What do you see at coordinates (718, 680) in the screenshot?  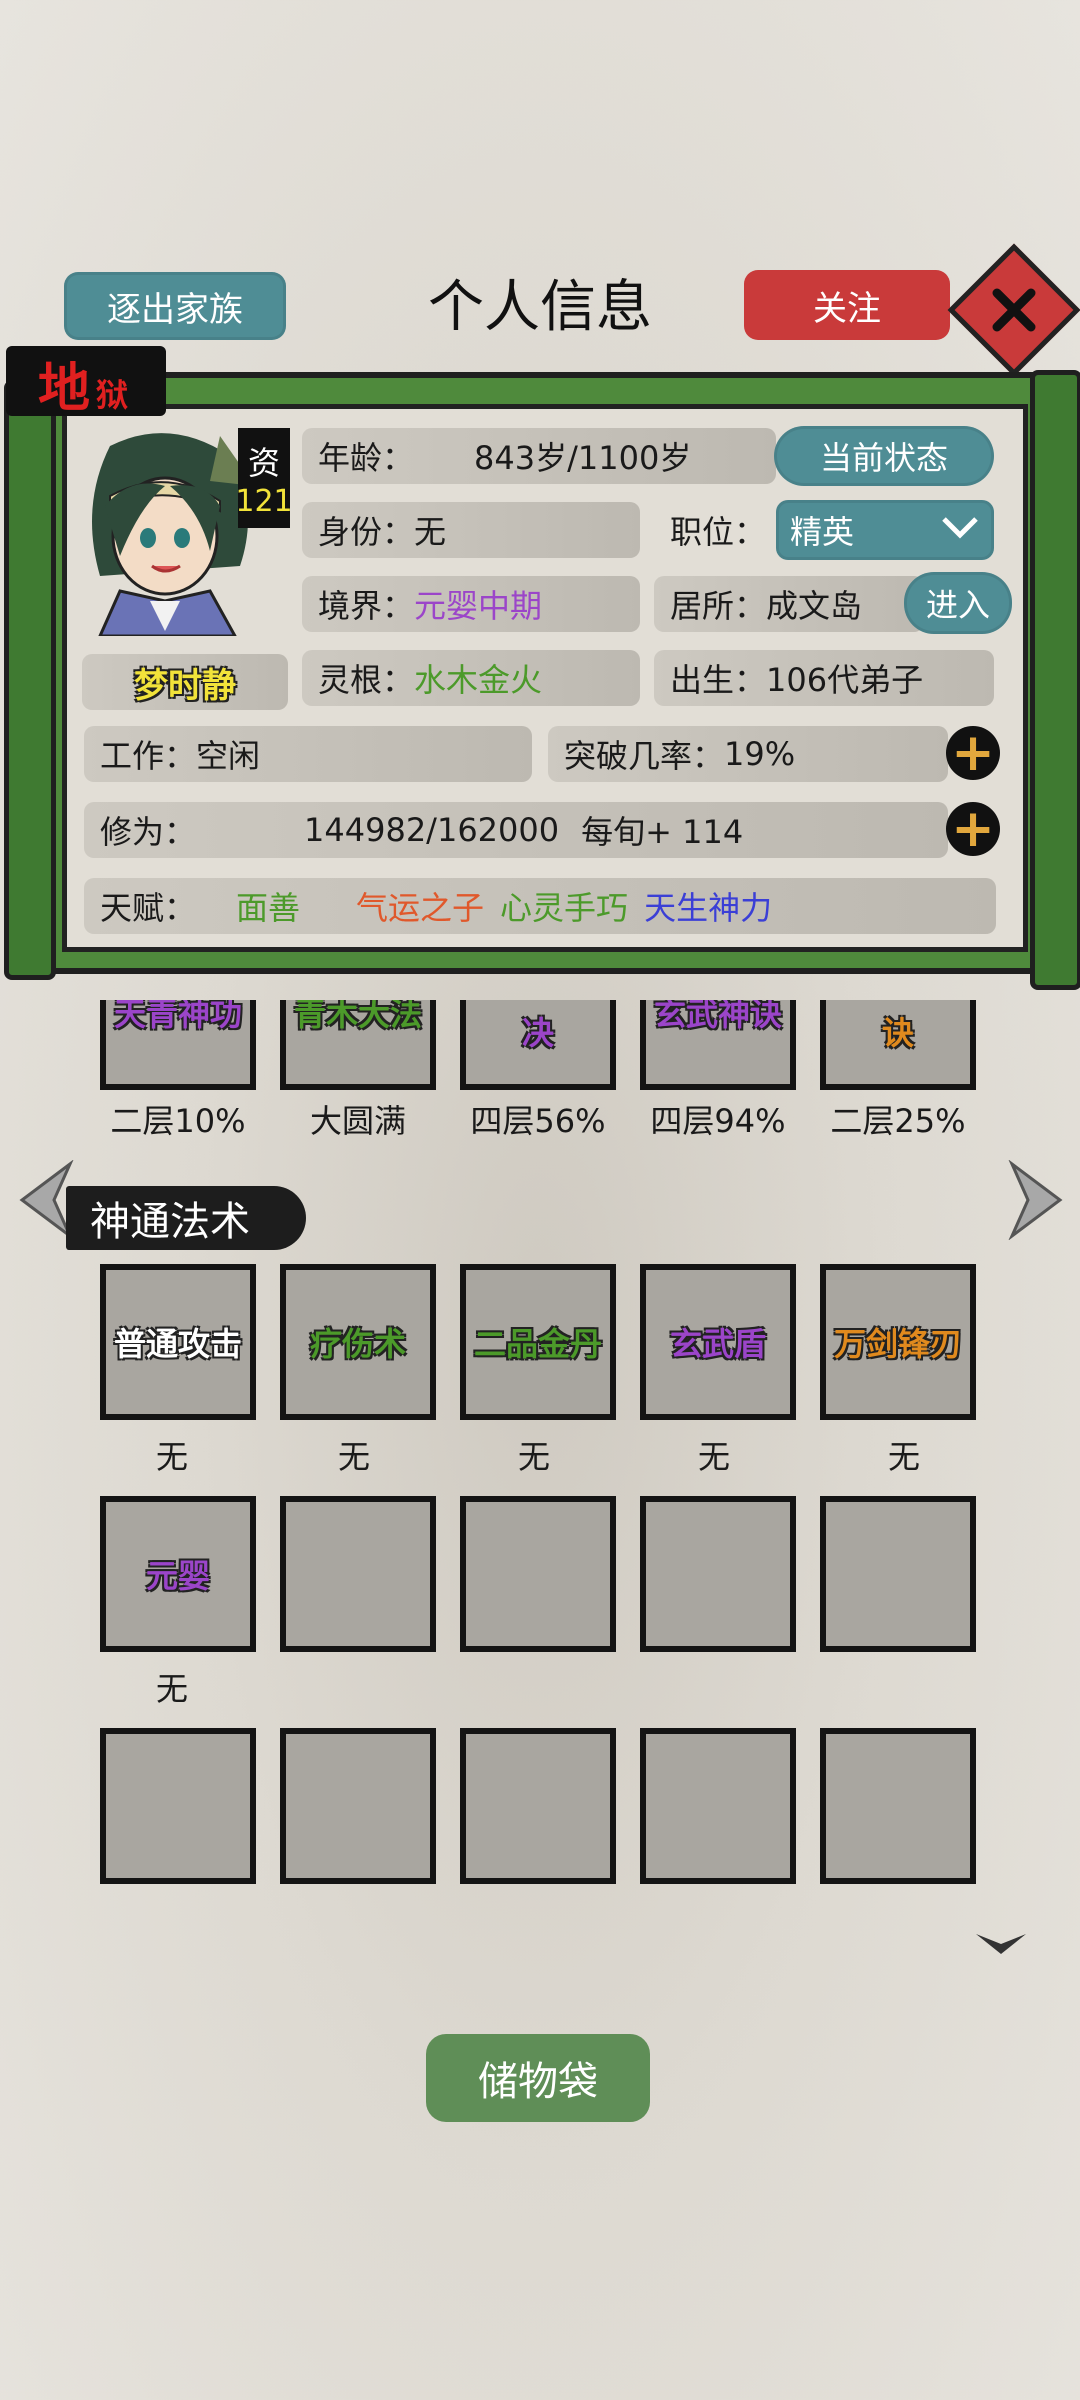 I see `birth-label: 出生：` at bounding box center [718, 680].